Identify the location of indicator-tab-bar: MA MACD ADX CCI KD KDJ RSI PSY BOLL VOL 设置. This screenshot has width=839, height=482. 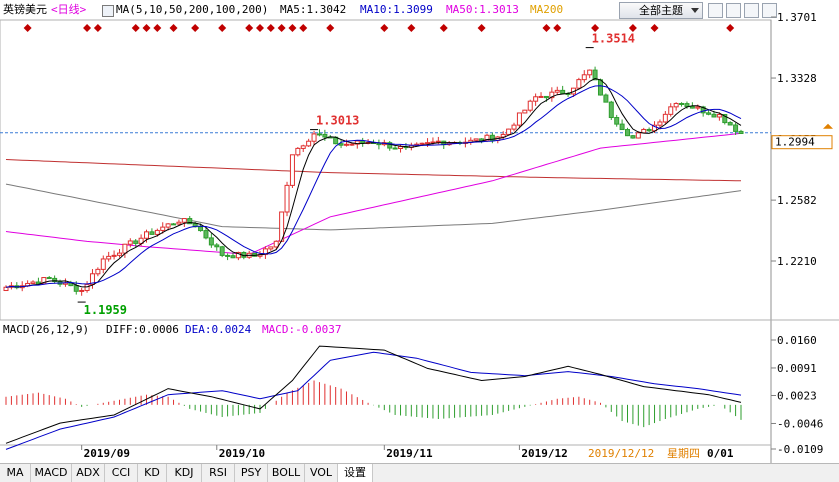
(419, 472).